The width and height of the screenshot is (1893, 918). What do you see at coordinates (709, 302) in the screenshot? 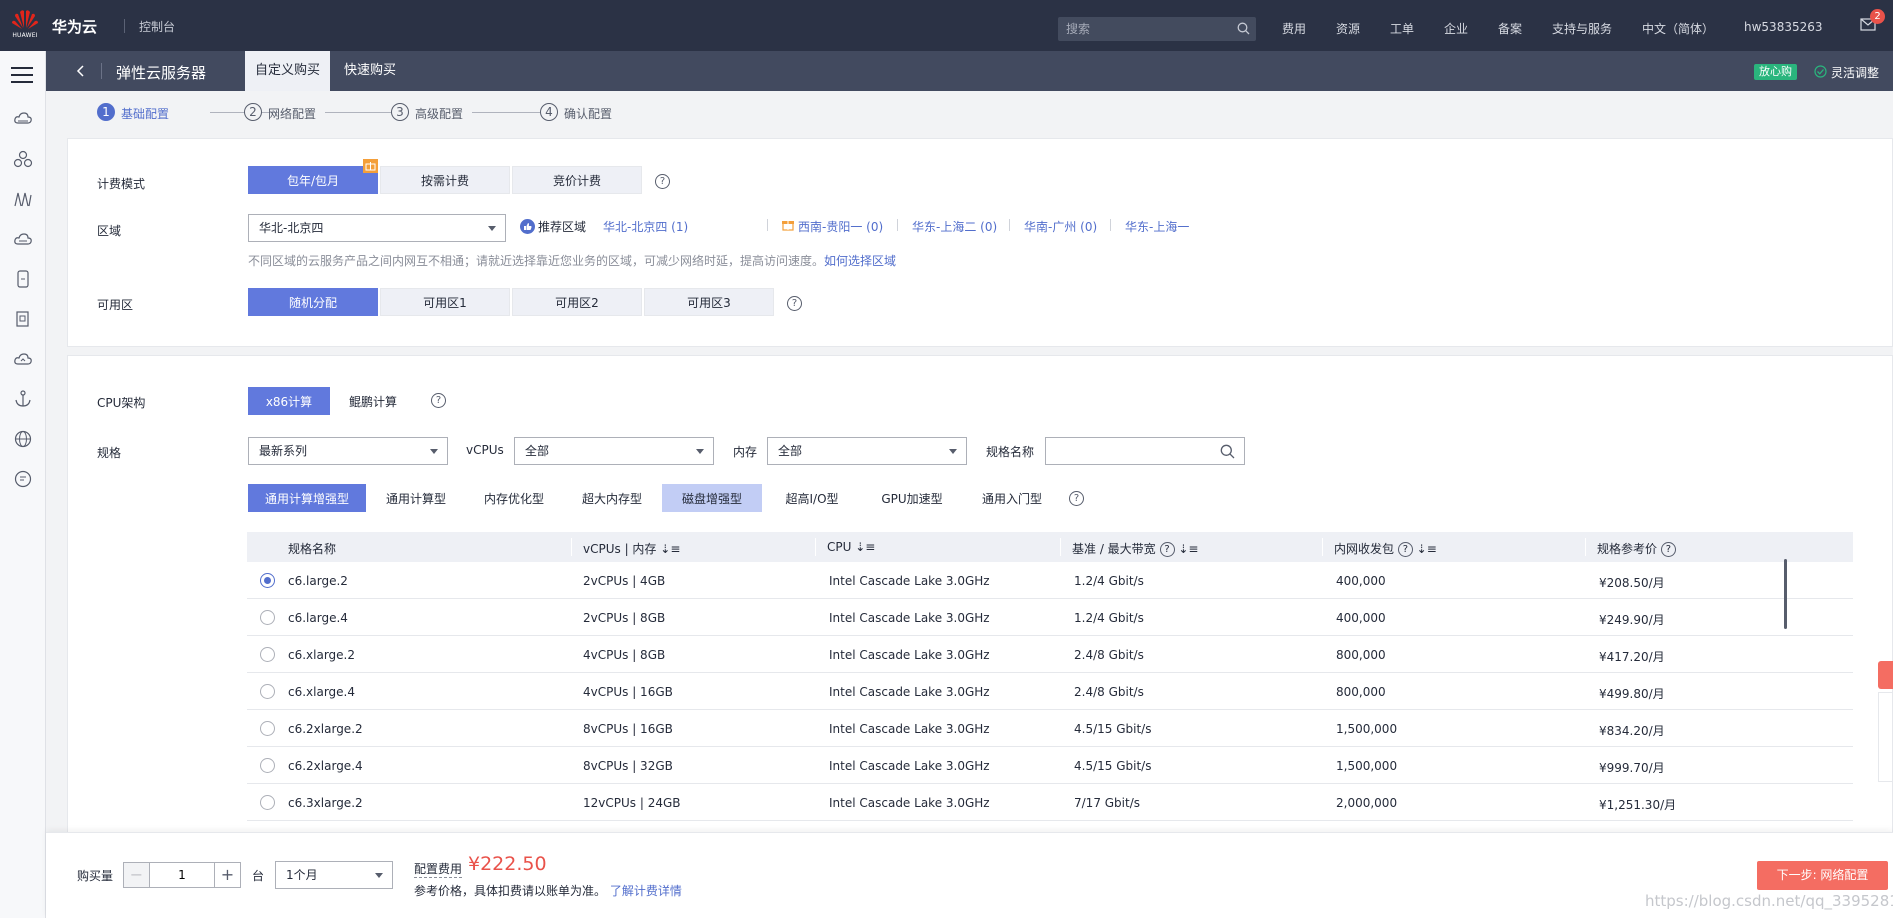
I see `az-3: 可用区3` at bounding box center [709, 302].